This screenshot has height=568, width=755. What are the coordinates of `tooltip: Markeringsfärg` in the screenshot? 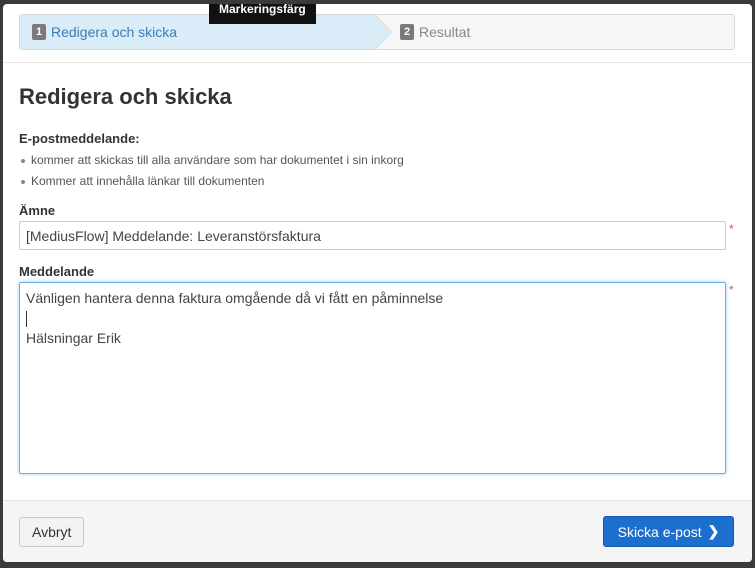 It's located at (262, 14).